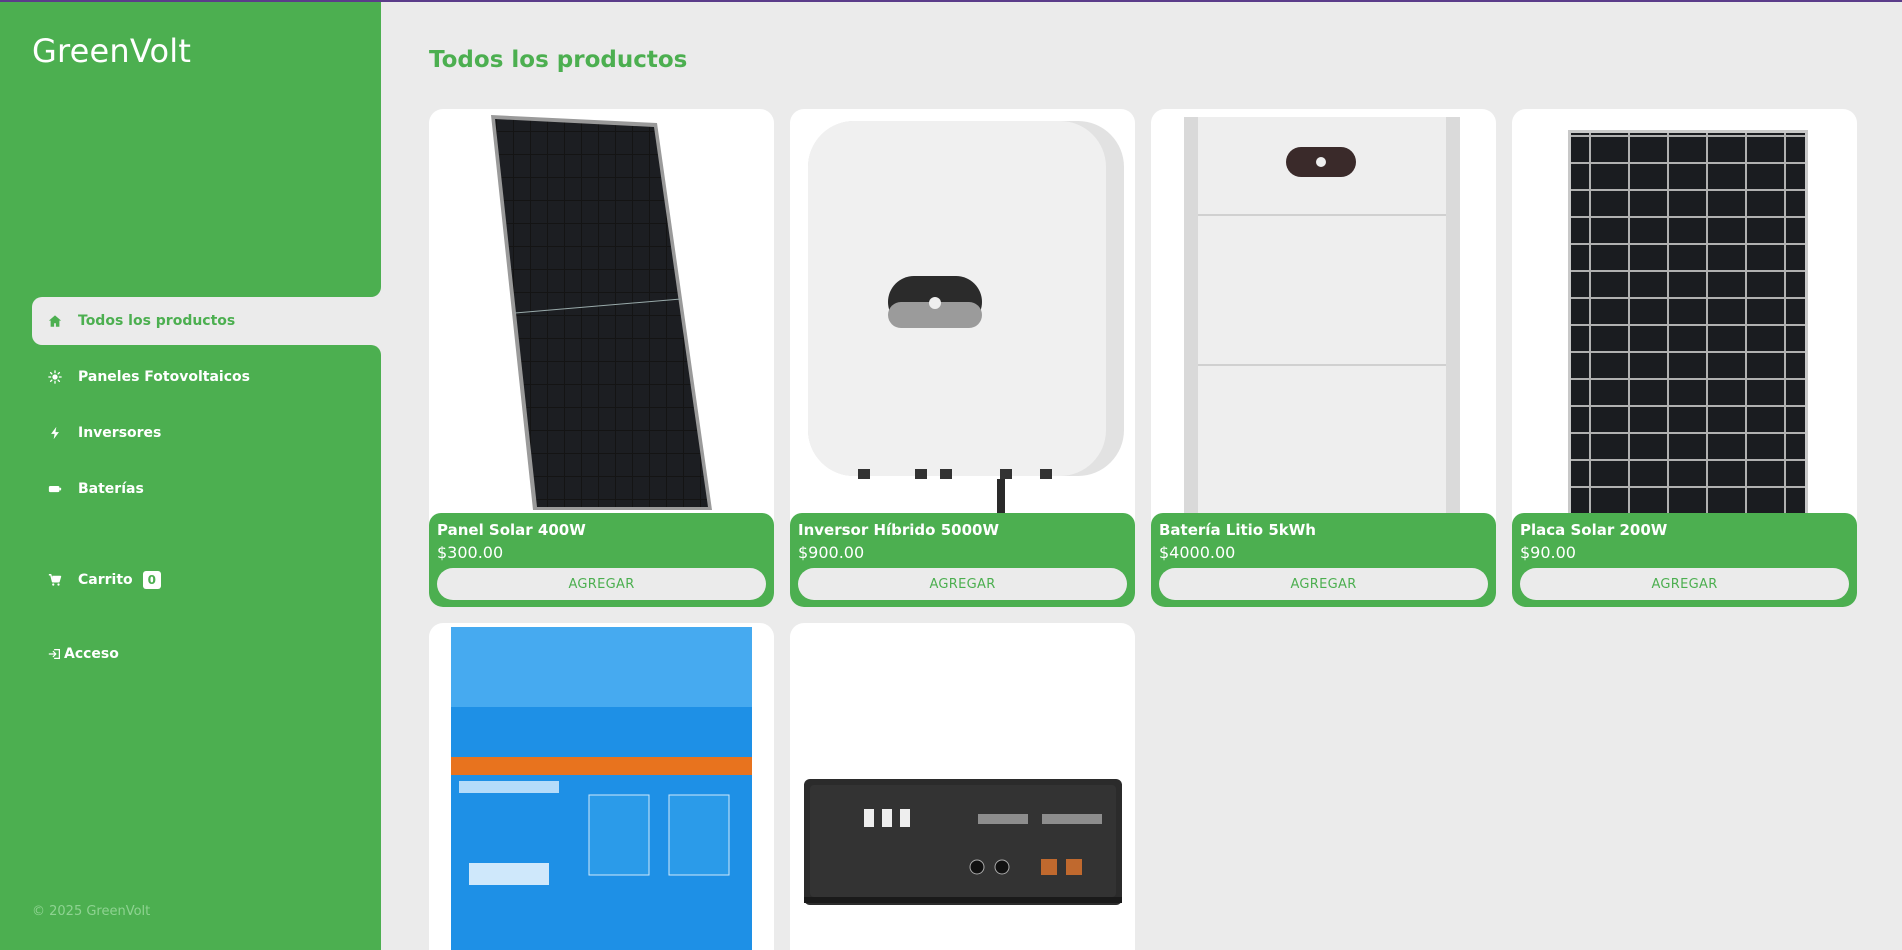  Describe the element at coordinates (601, 560) in the screenshot. I see `product-info: Panel Solar 400W $300.00 AGREGAR` at that location.